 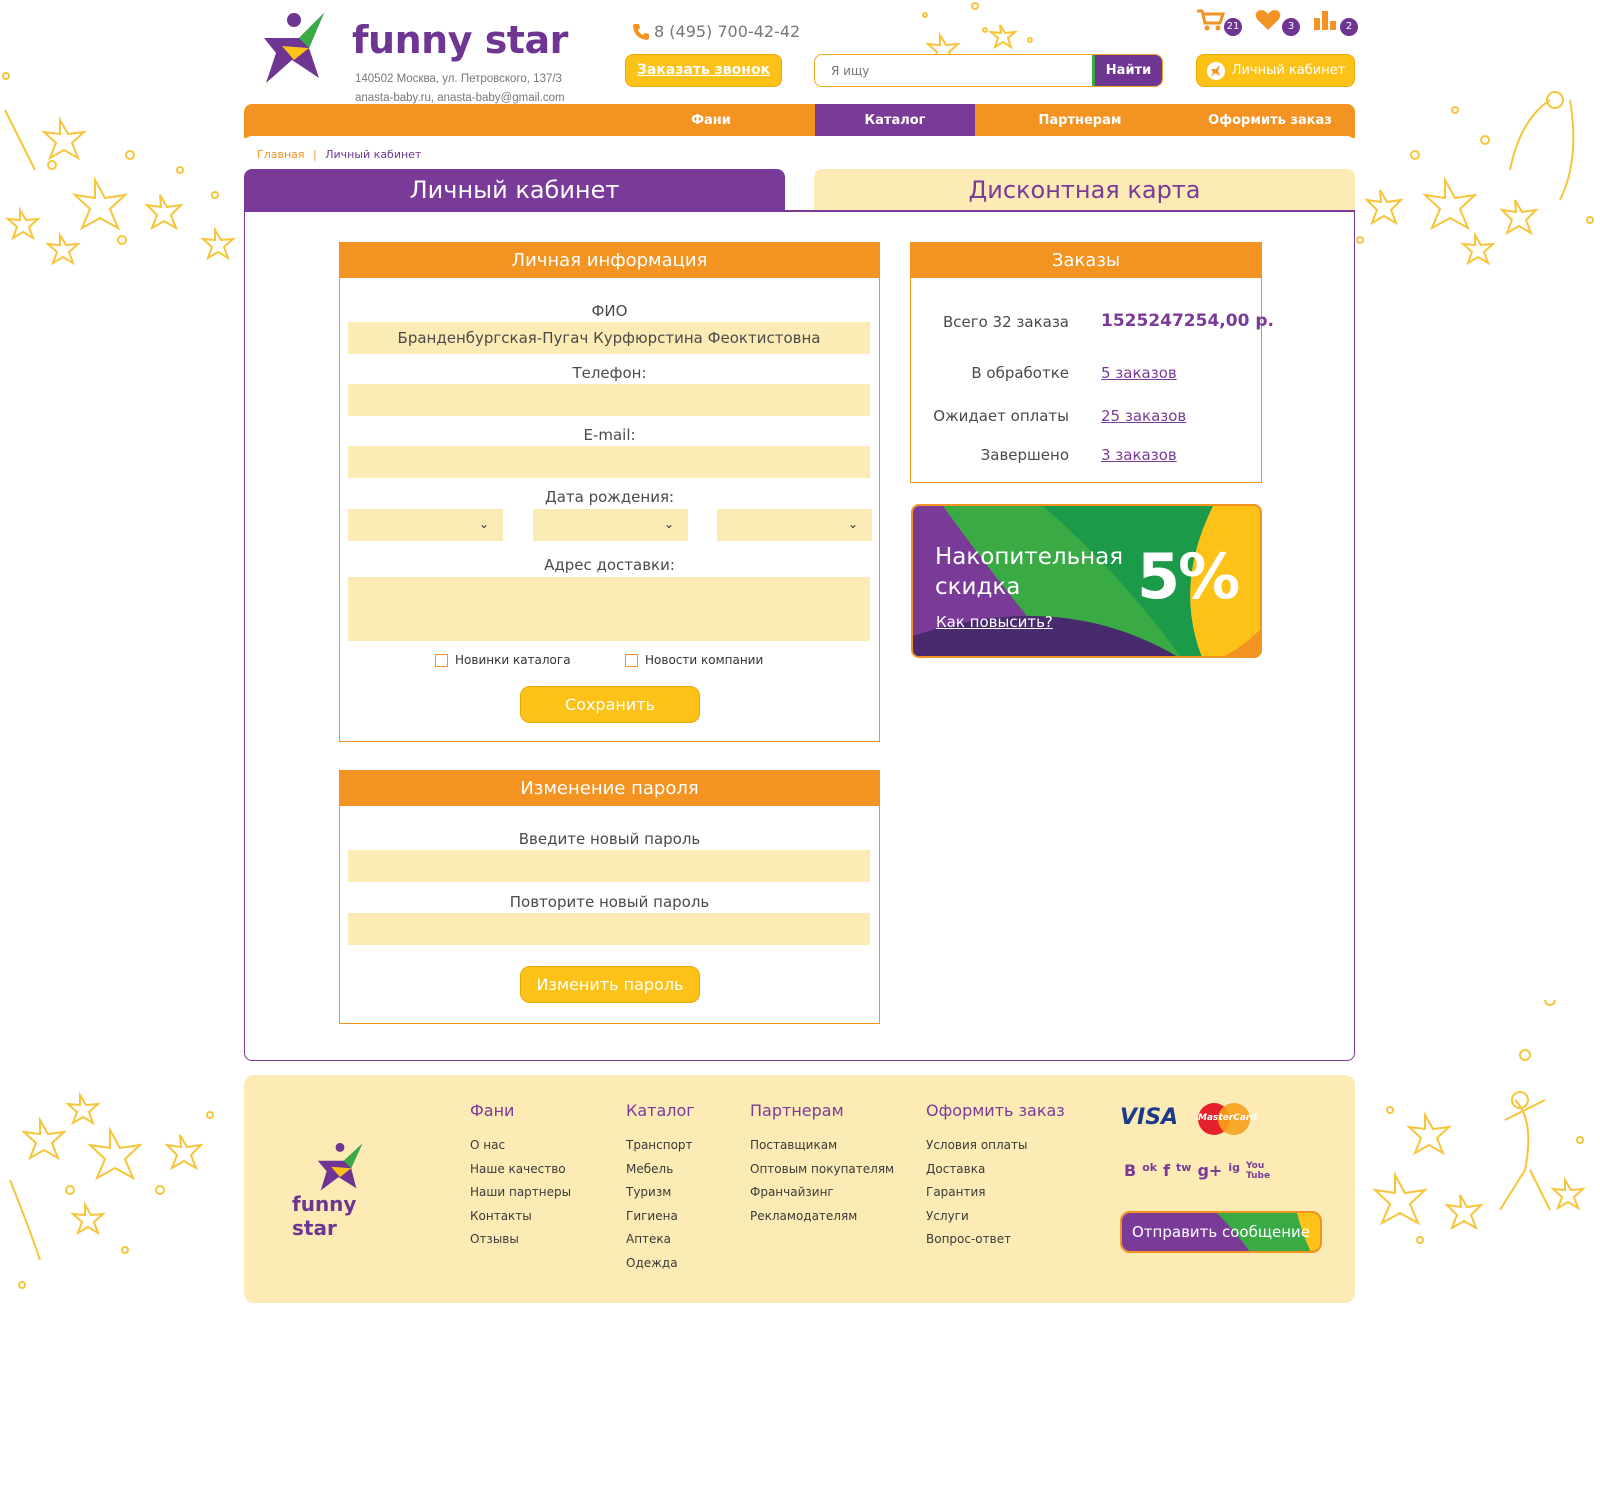 What do you see at coordinates (609, 373) in the screenshot?
I see `phone-label: Телефон:` at bounding box center [609, 373].